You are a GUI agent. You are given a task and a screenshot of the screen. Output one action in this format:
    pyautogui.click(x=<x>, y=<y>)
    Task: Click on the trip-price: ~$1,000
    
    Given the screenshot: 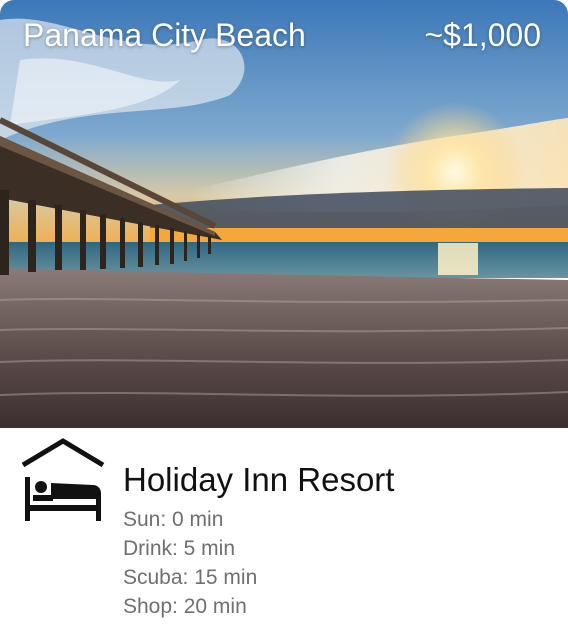 What is the action you would take?
    pyautogui.click(x=482, y=35)
    